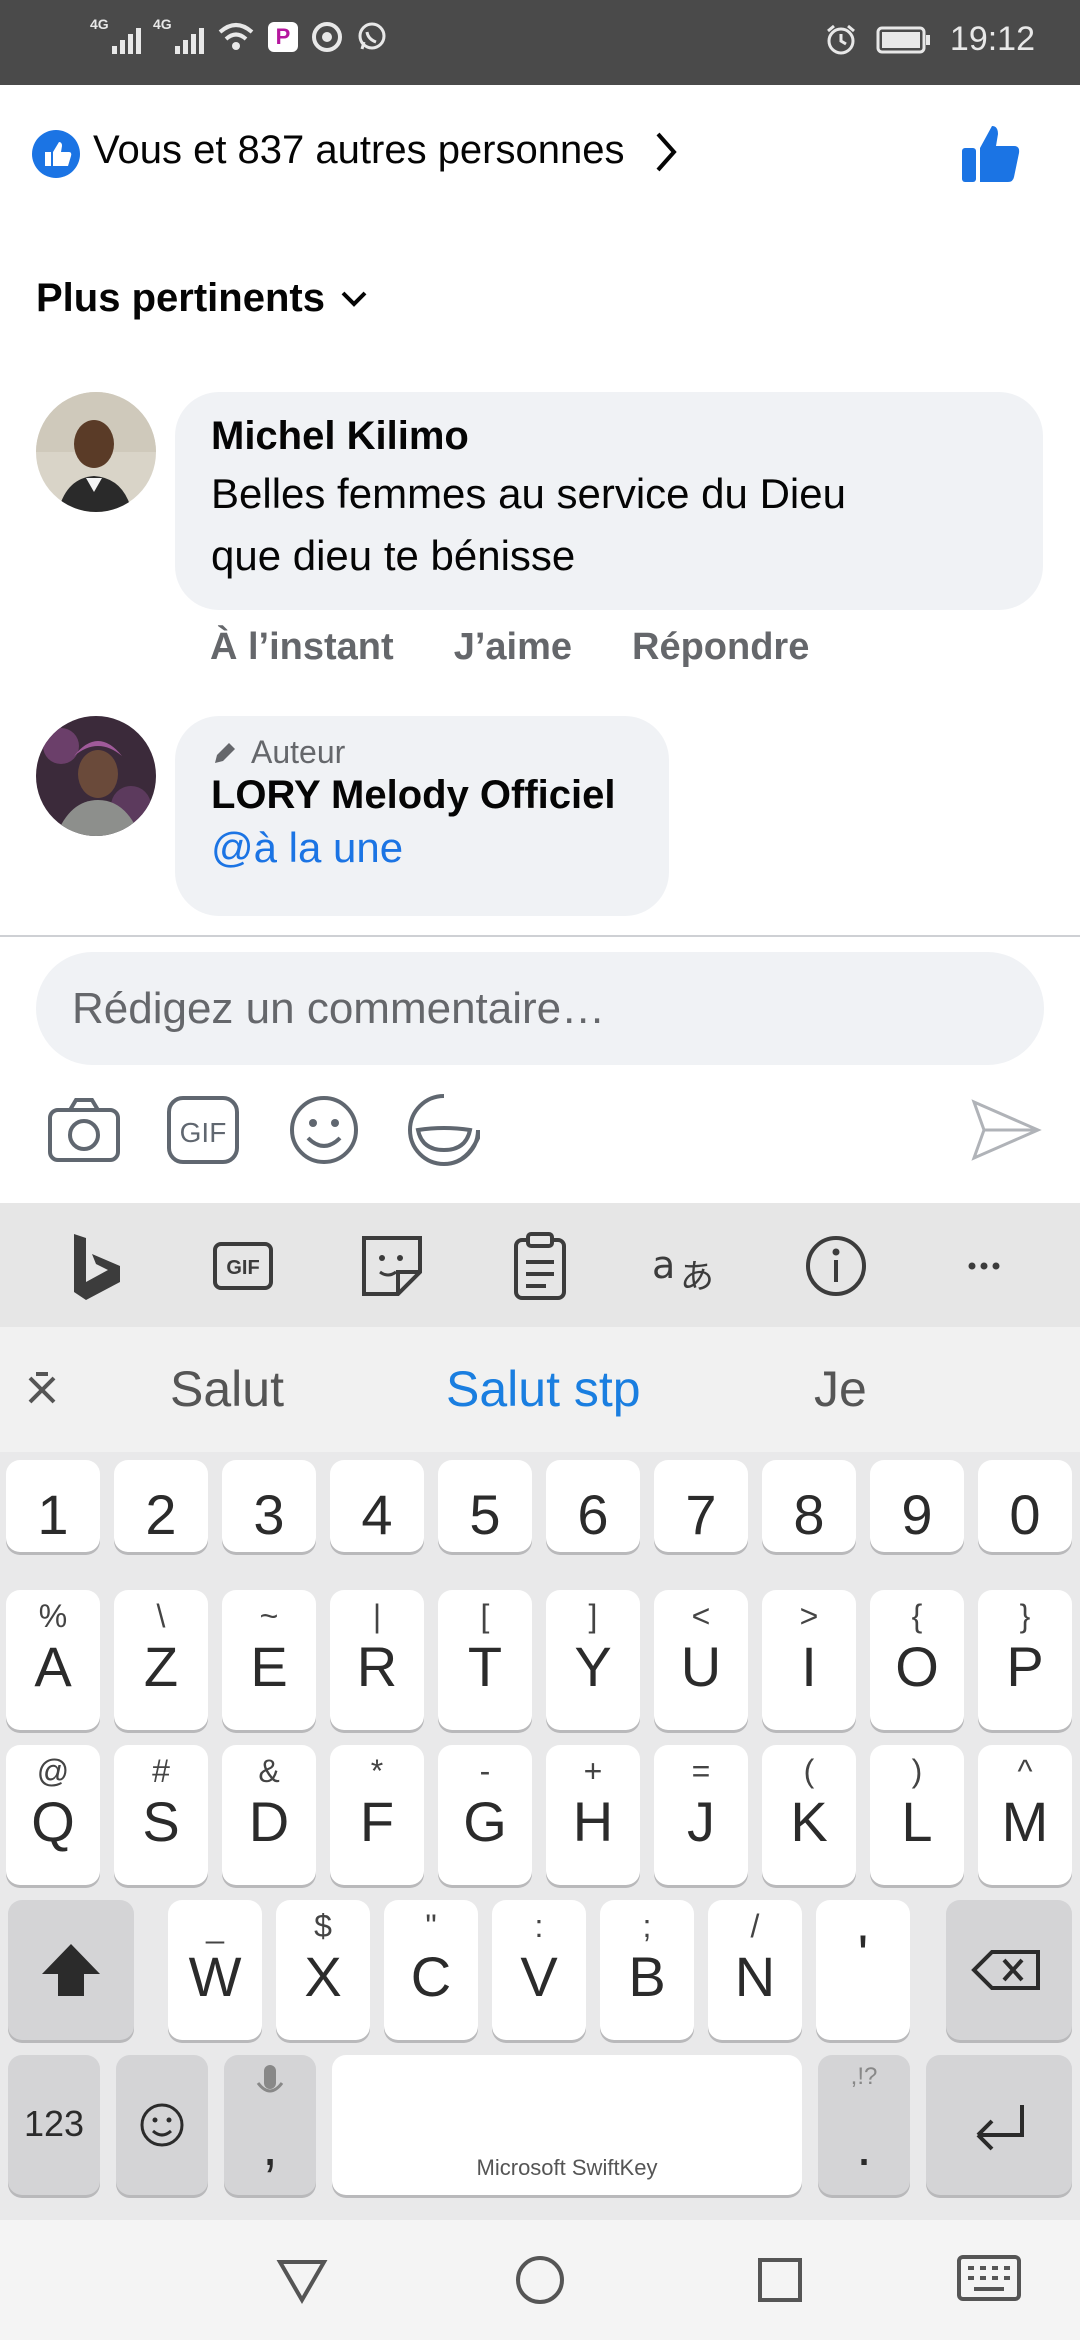 This screenshot has width=1080, height=2340. I want to click on suggestion: Salut, so click(227, 1389).